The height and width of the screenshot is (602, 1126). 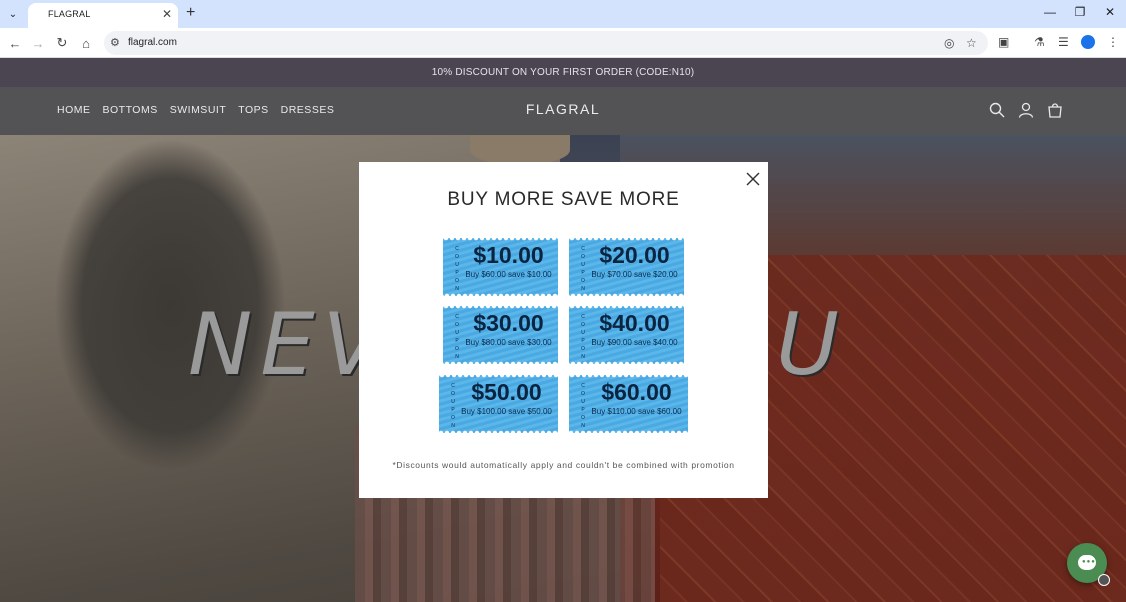 What do you see at coordinates (636, 411) in the screenshot?
I see `coupon-desc: Buy $110.00 save $60.00` at bounding box center [636, 411].